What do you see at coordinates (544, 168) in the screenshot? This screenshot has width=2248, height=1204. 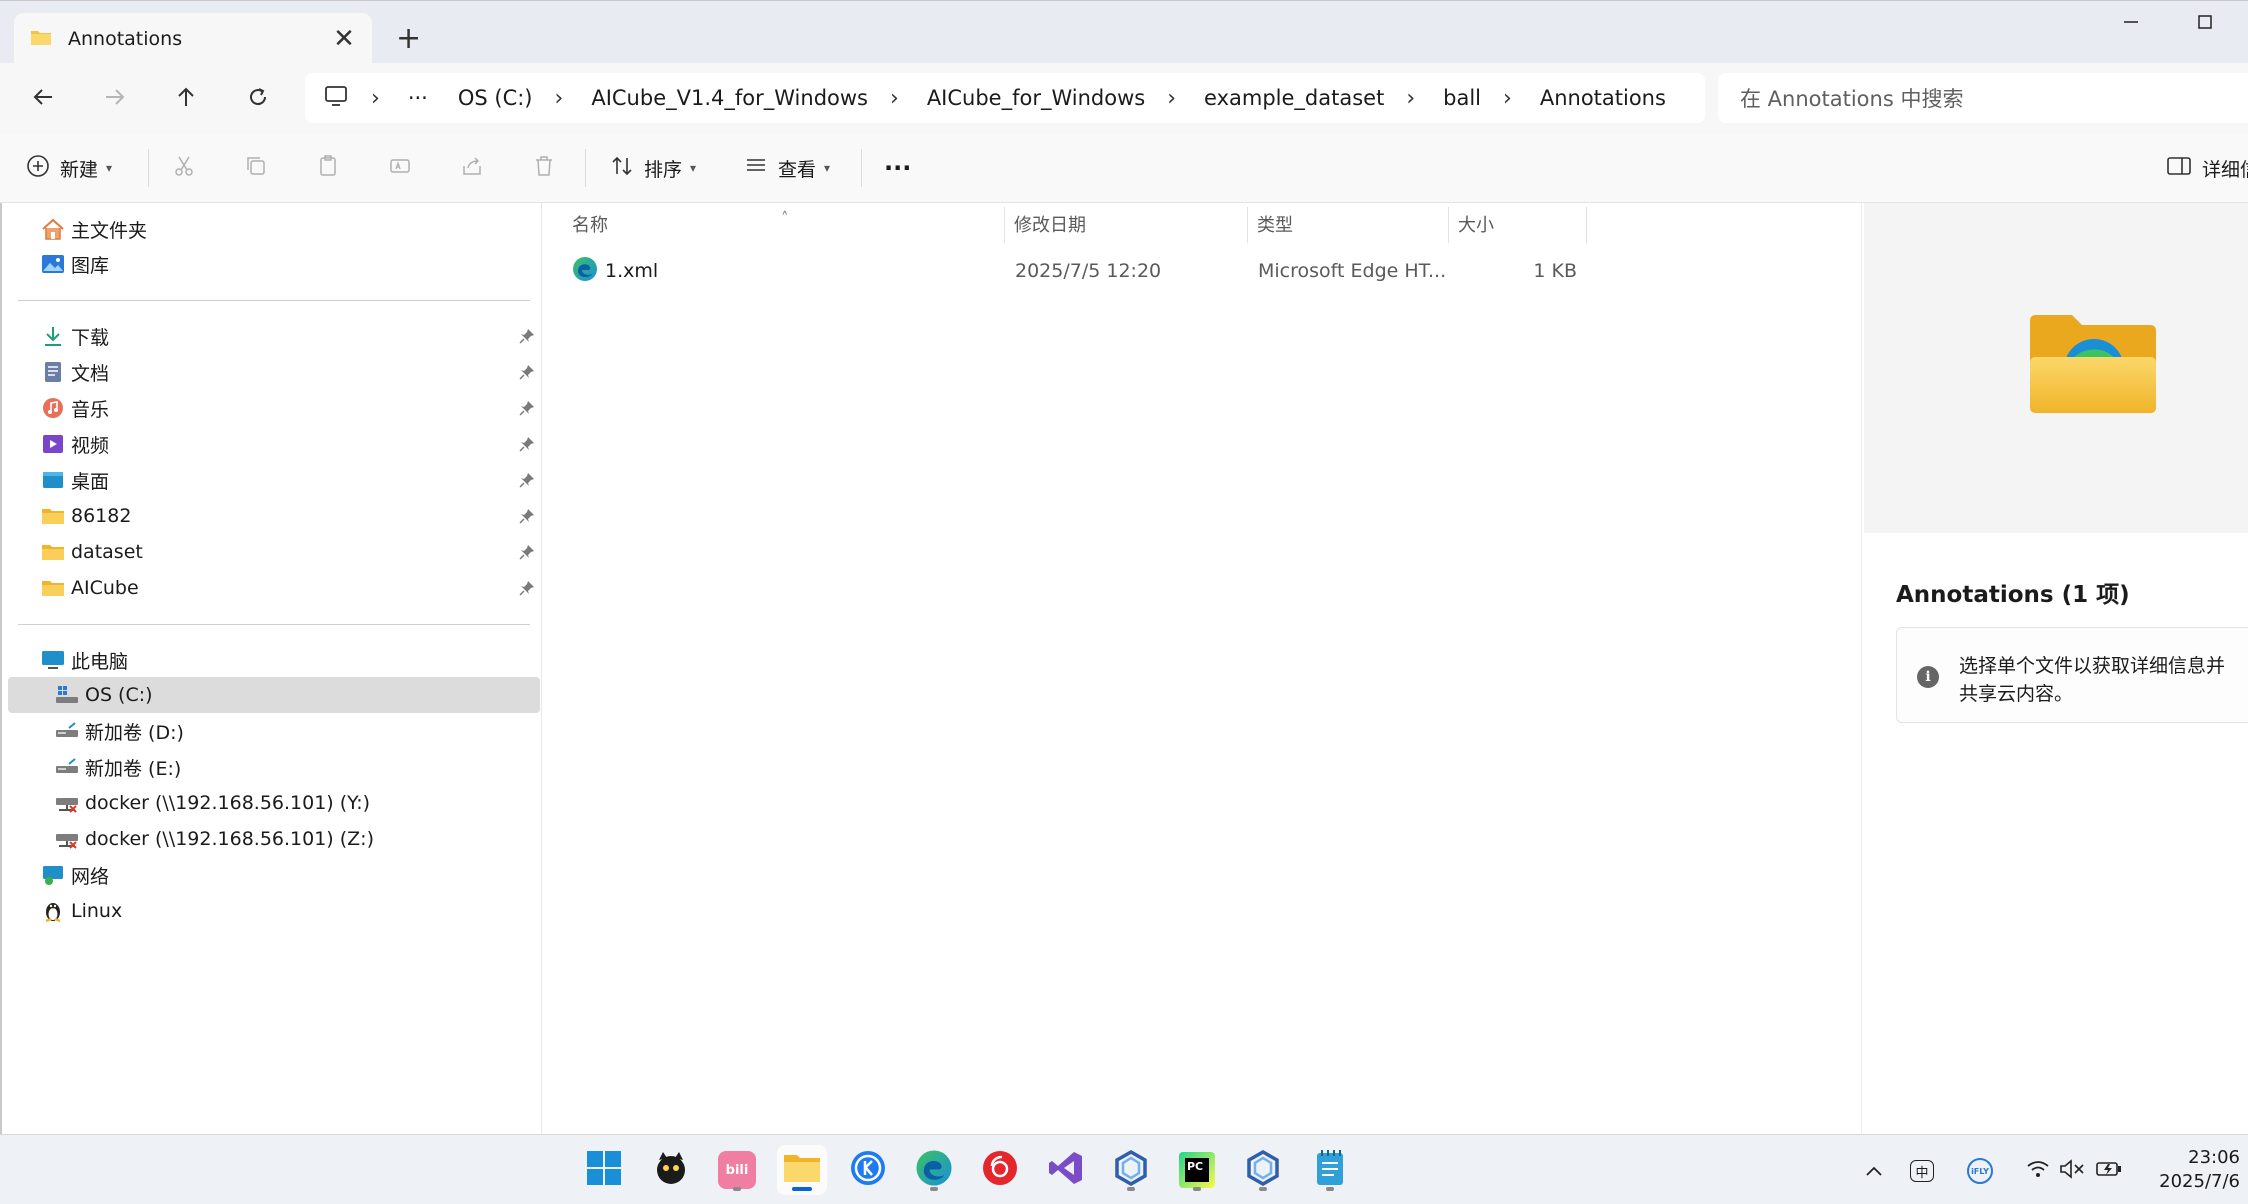 I see `delete-button` at bounding box center [544, 168].